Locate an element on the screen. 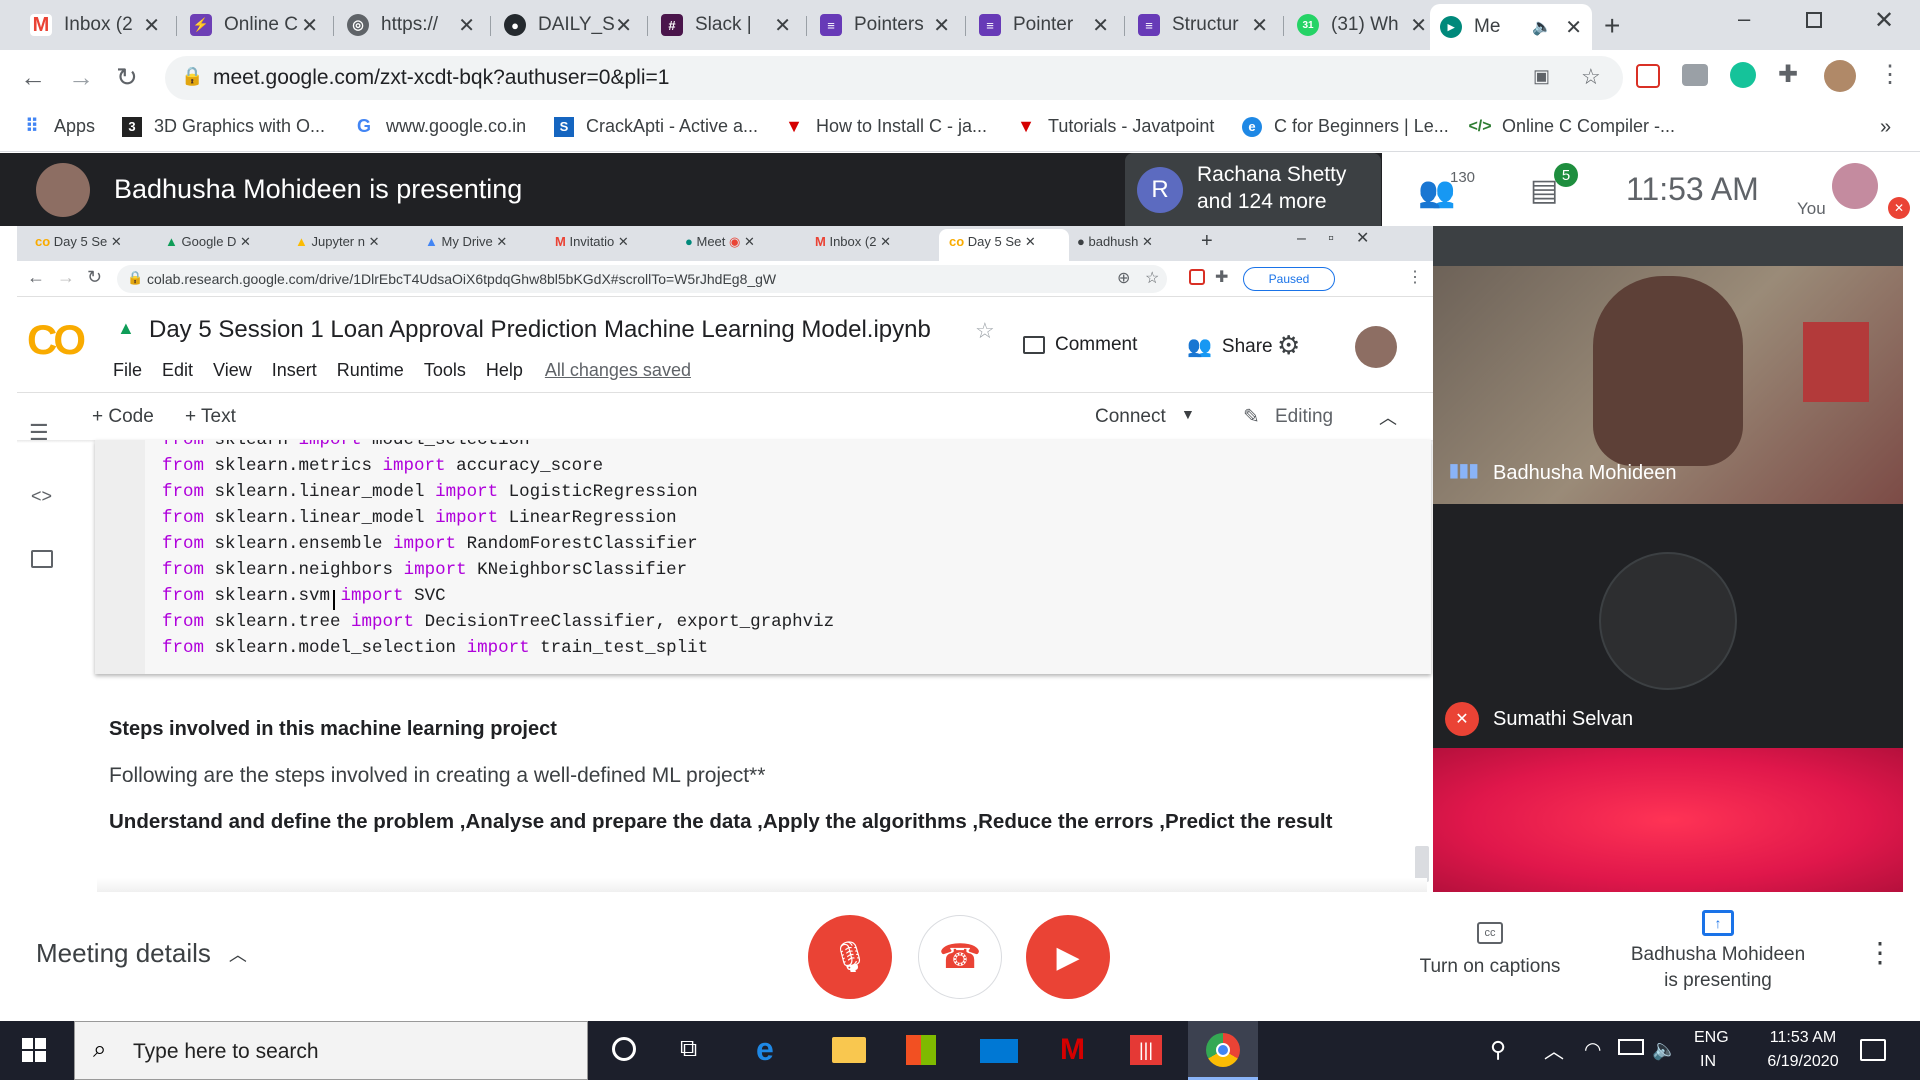 The image size is (1920, 1080). notifications-icon is located at coordinates (1873, 1050).